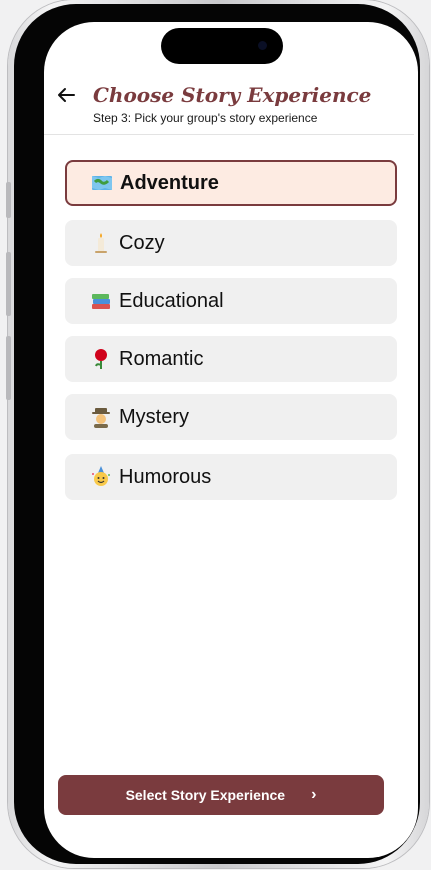 The image size is (431, 870). I want to click on map-icon, so click(102, 183).